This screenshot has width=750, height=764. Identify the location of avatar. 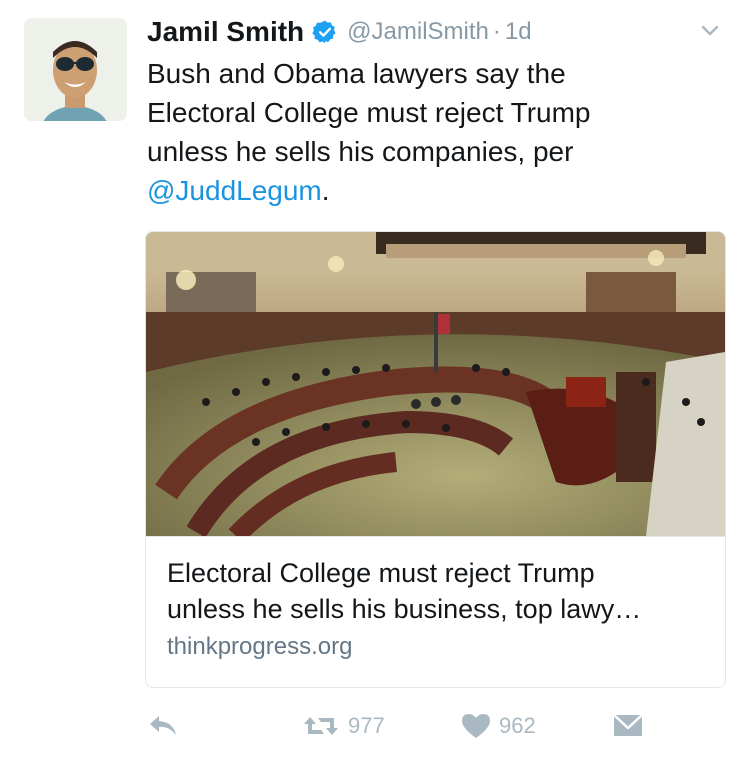
(75, 69).